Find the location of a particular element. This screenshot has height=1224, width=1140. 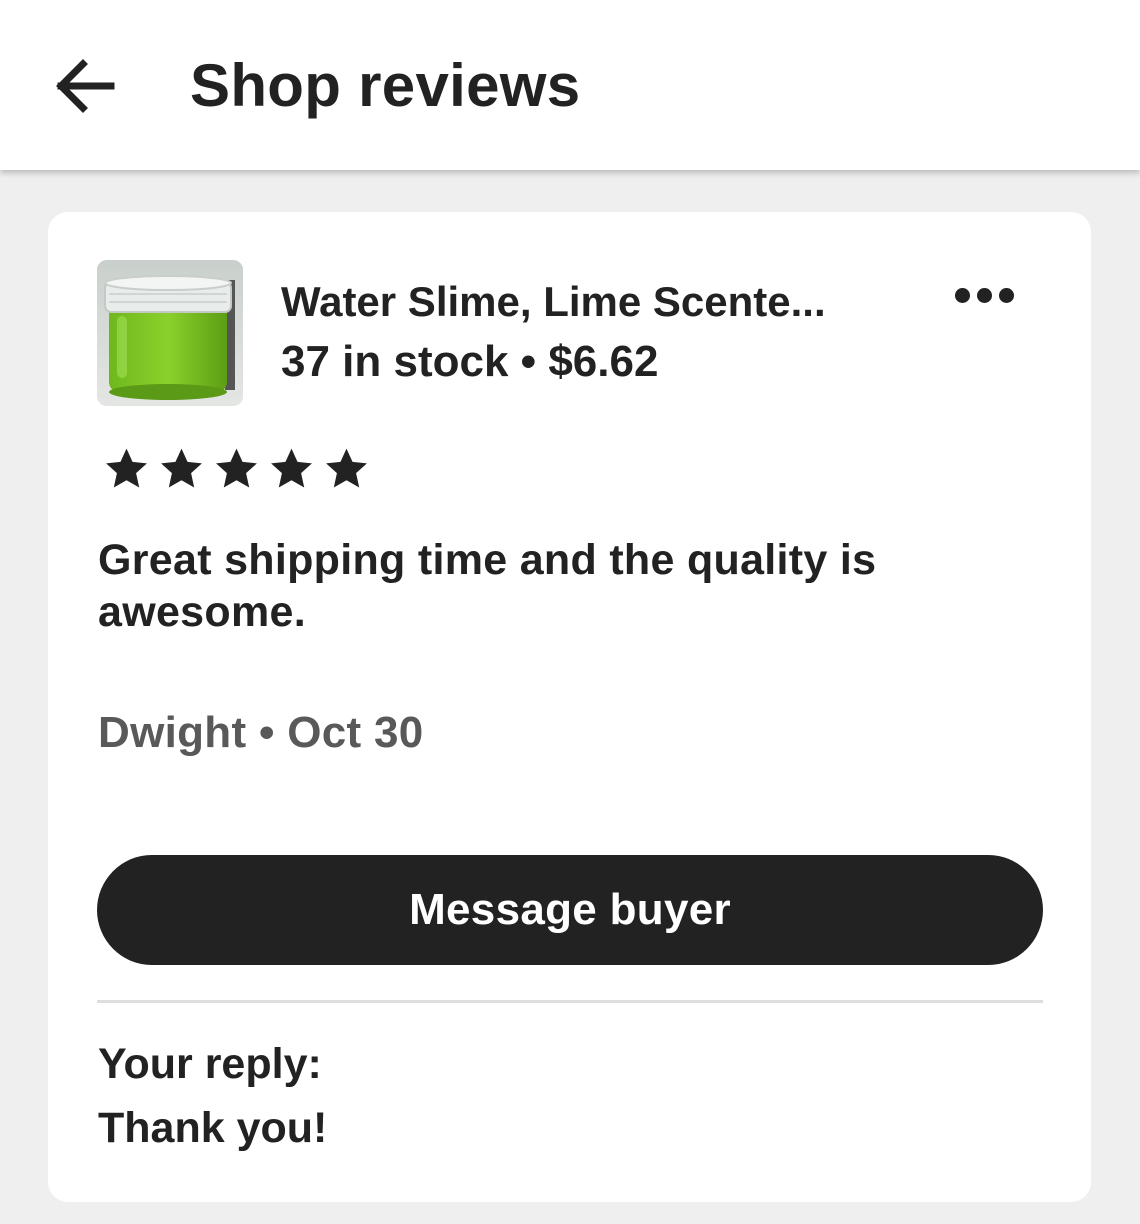

item-stock-price: 37 in stock • $6.62 is located at coordinates (469, 362).